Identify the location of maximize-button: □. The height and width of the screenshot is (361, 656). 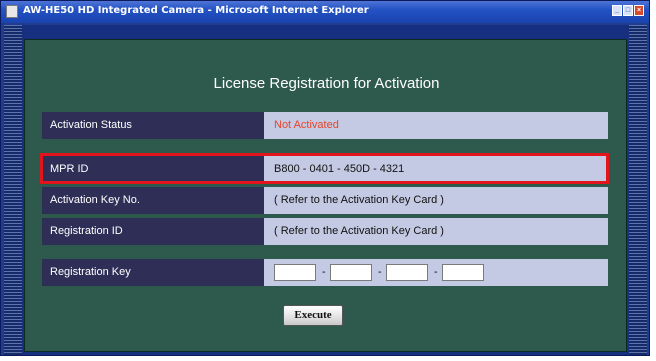
(628, 10).